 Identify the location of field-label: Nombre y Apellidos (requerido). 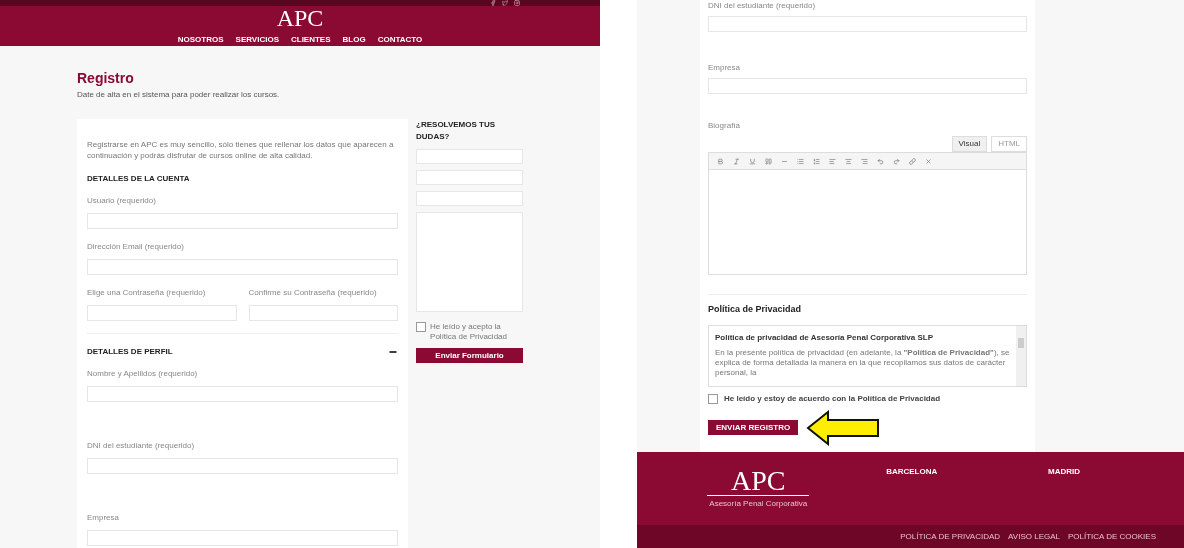
(143, 374).